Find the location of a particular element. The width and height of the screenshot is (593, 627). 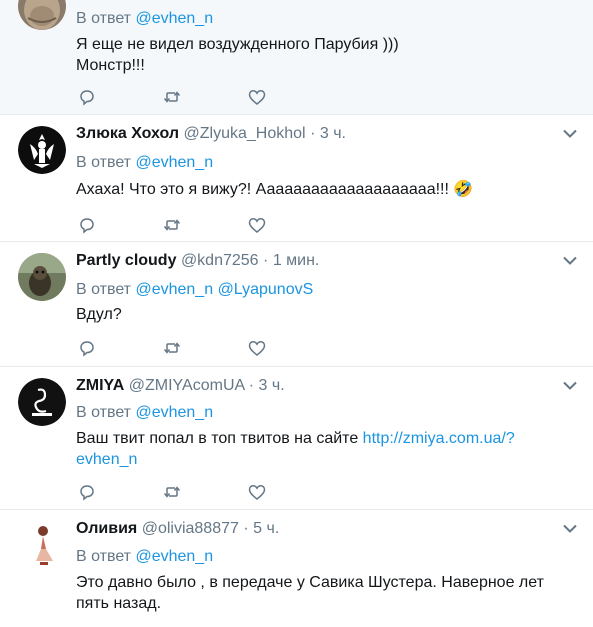

user-handle: @olivia88877 is located at coordinates (190, 528).